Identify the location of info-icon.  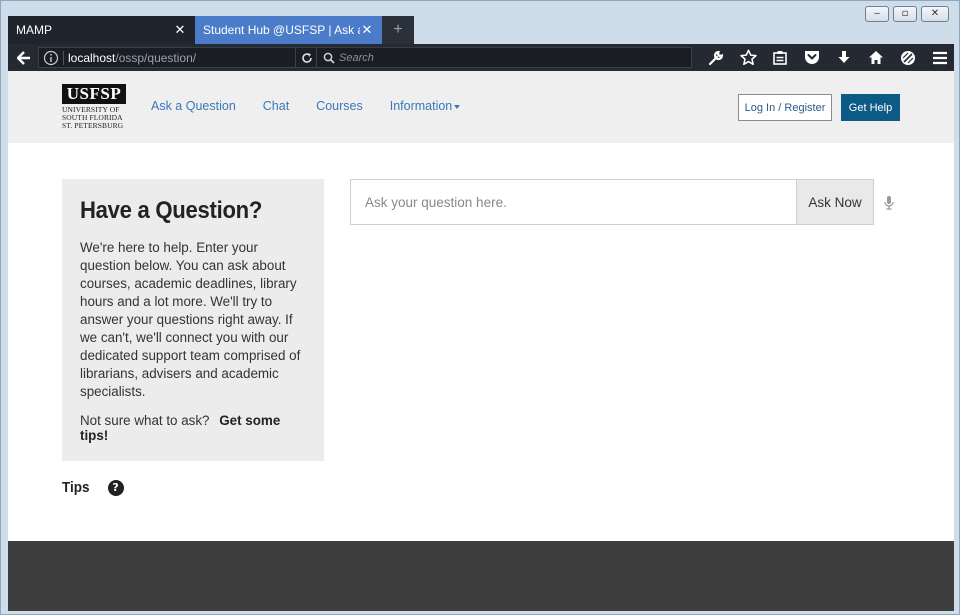
(51, 58).